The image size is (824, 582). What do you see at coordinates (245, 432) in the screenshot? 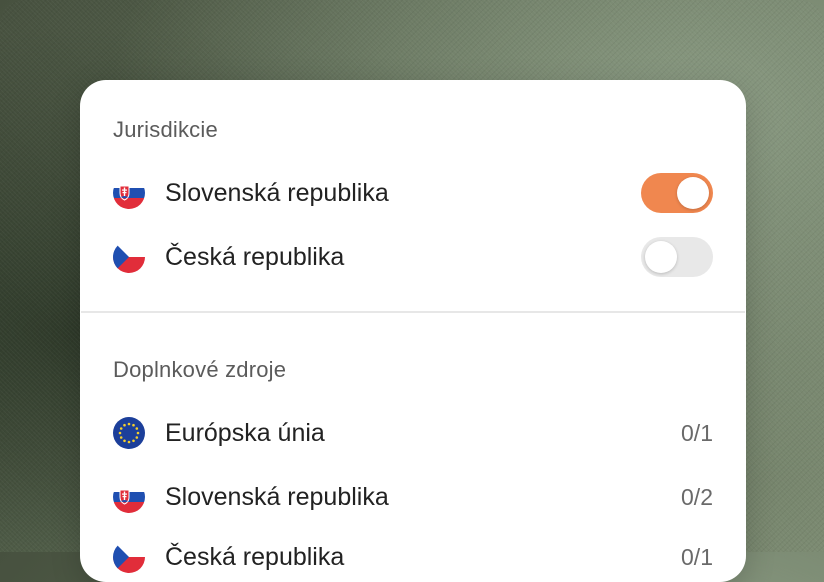
I see `source-label: Európska únia` at bounding box center [245, 432].